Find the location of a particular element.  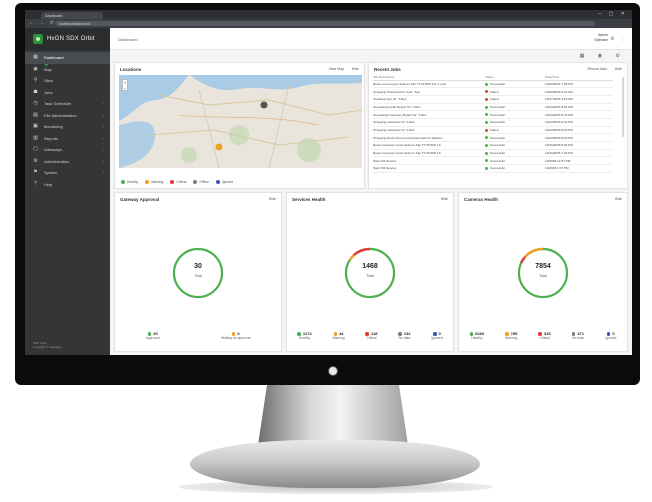

sidebar-item-map: ◉ Map is located at coordinates (67, 70).